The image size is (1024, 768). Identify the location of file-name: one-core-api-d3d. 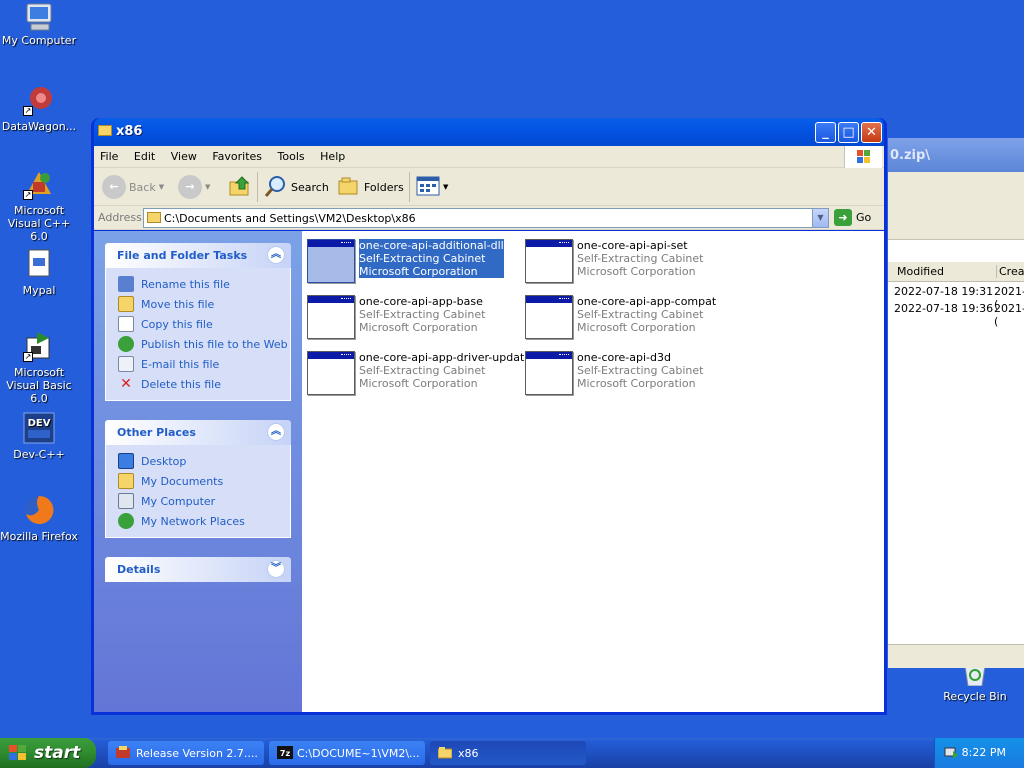
(624, 357).